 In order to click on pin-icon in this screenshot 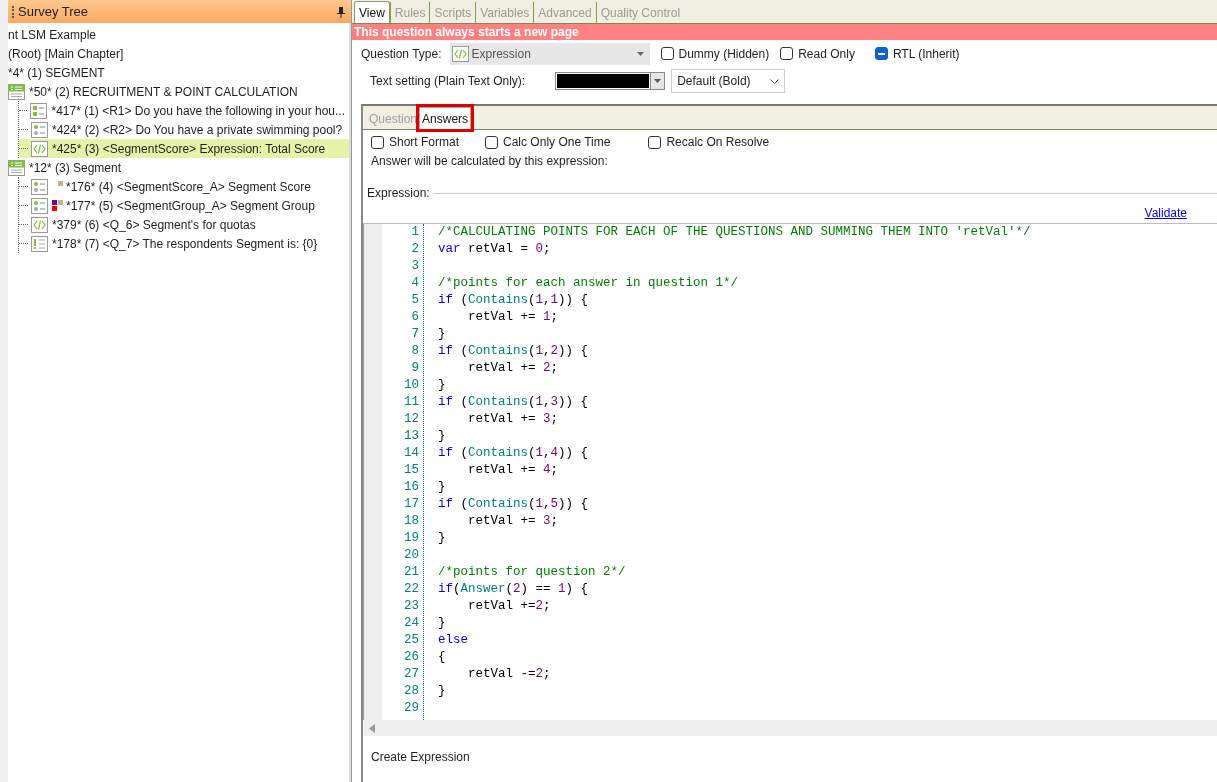, I will do `click(341, 12)`.